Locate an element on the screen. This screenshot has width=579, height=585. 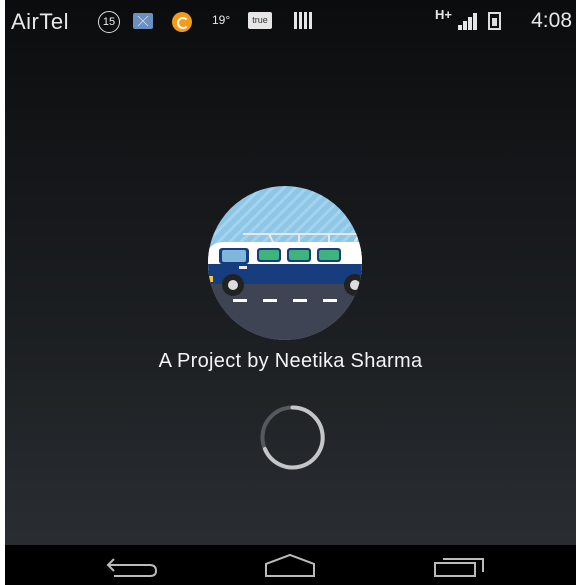
network-type: H+ is located at coordinates (443, 14).